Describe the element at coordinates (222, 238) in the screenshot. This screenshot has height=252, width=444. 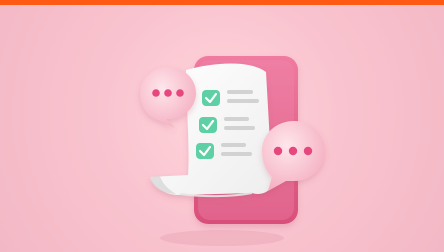
I see `ground-shadow` at that location.